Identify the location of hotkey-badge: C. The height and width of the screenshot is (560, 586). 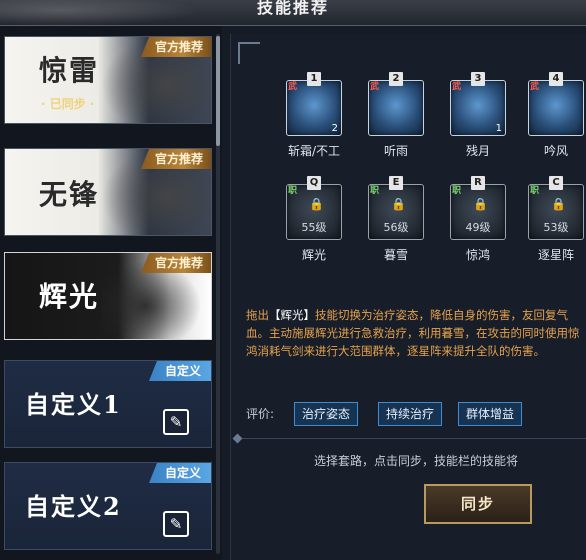
(556, 183).